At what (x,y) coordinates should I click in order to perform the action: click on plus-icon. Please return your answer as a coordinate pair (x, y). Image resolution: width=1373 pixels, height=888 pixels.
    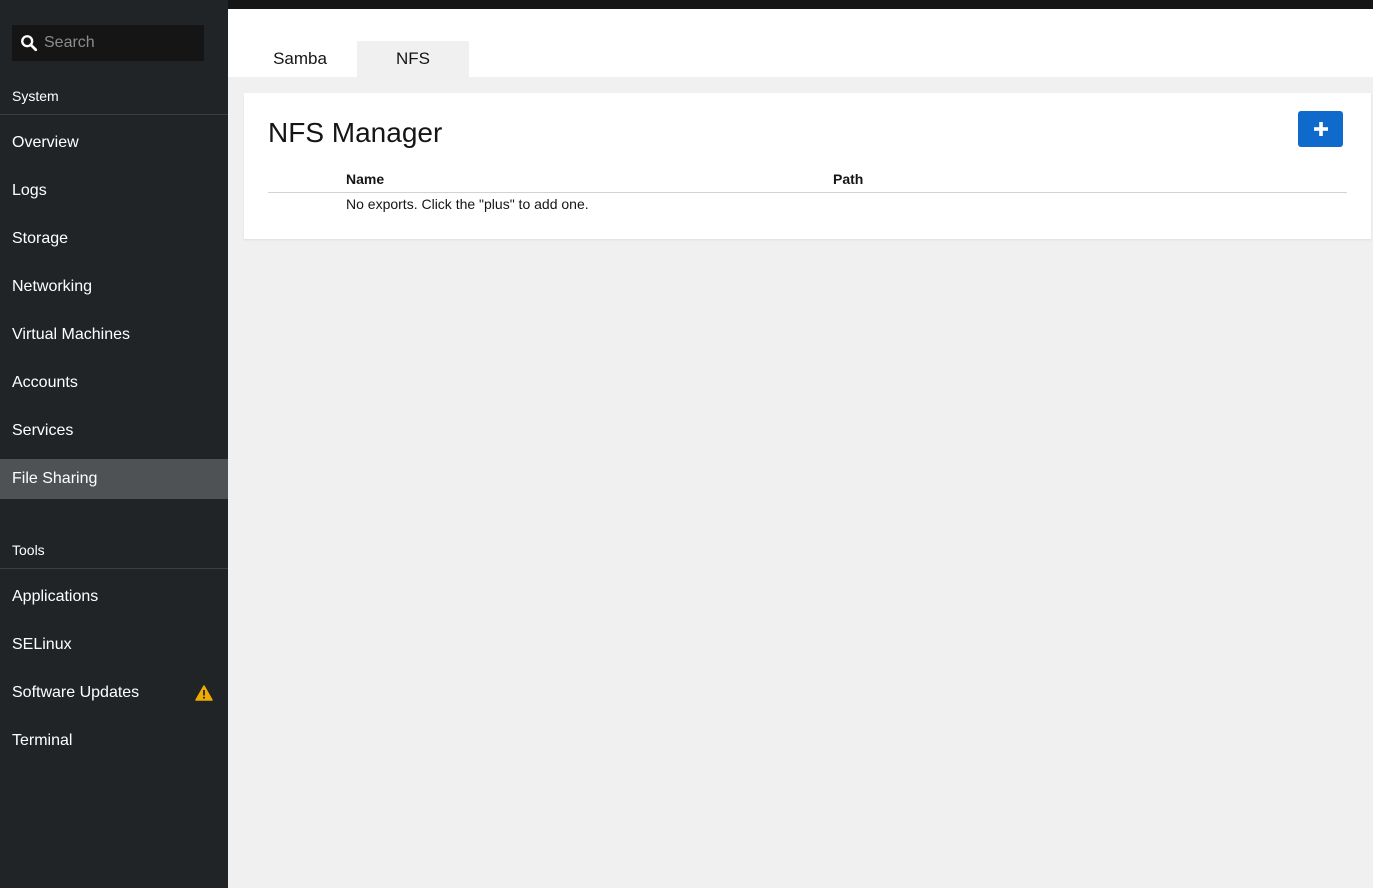
    Looking at the image, I should click on (1320, 129).